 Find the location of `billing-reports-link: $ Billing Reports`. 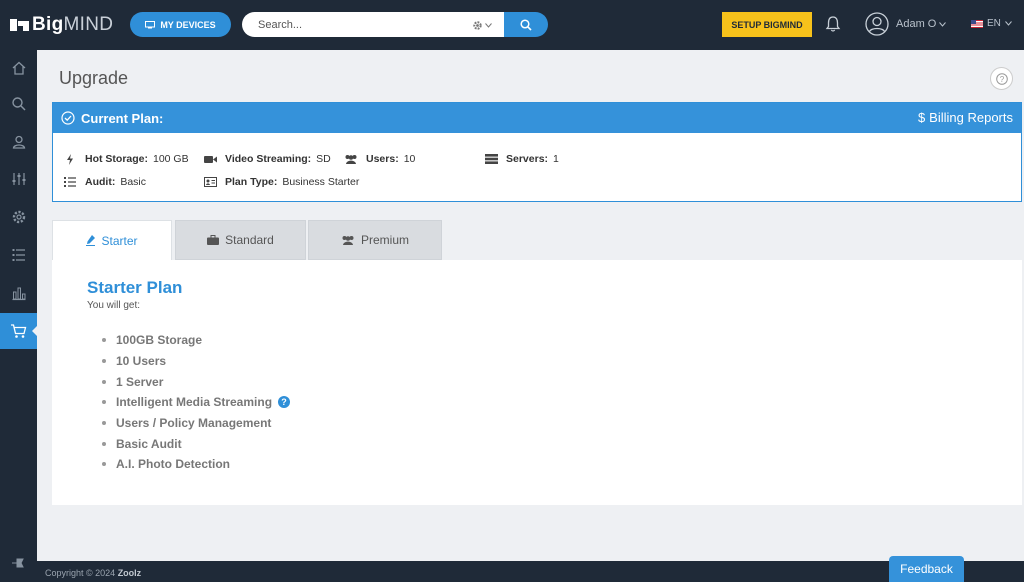

billing-reports-link: $ Billing Reports is located at coordinates (965, 117).